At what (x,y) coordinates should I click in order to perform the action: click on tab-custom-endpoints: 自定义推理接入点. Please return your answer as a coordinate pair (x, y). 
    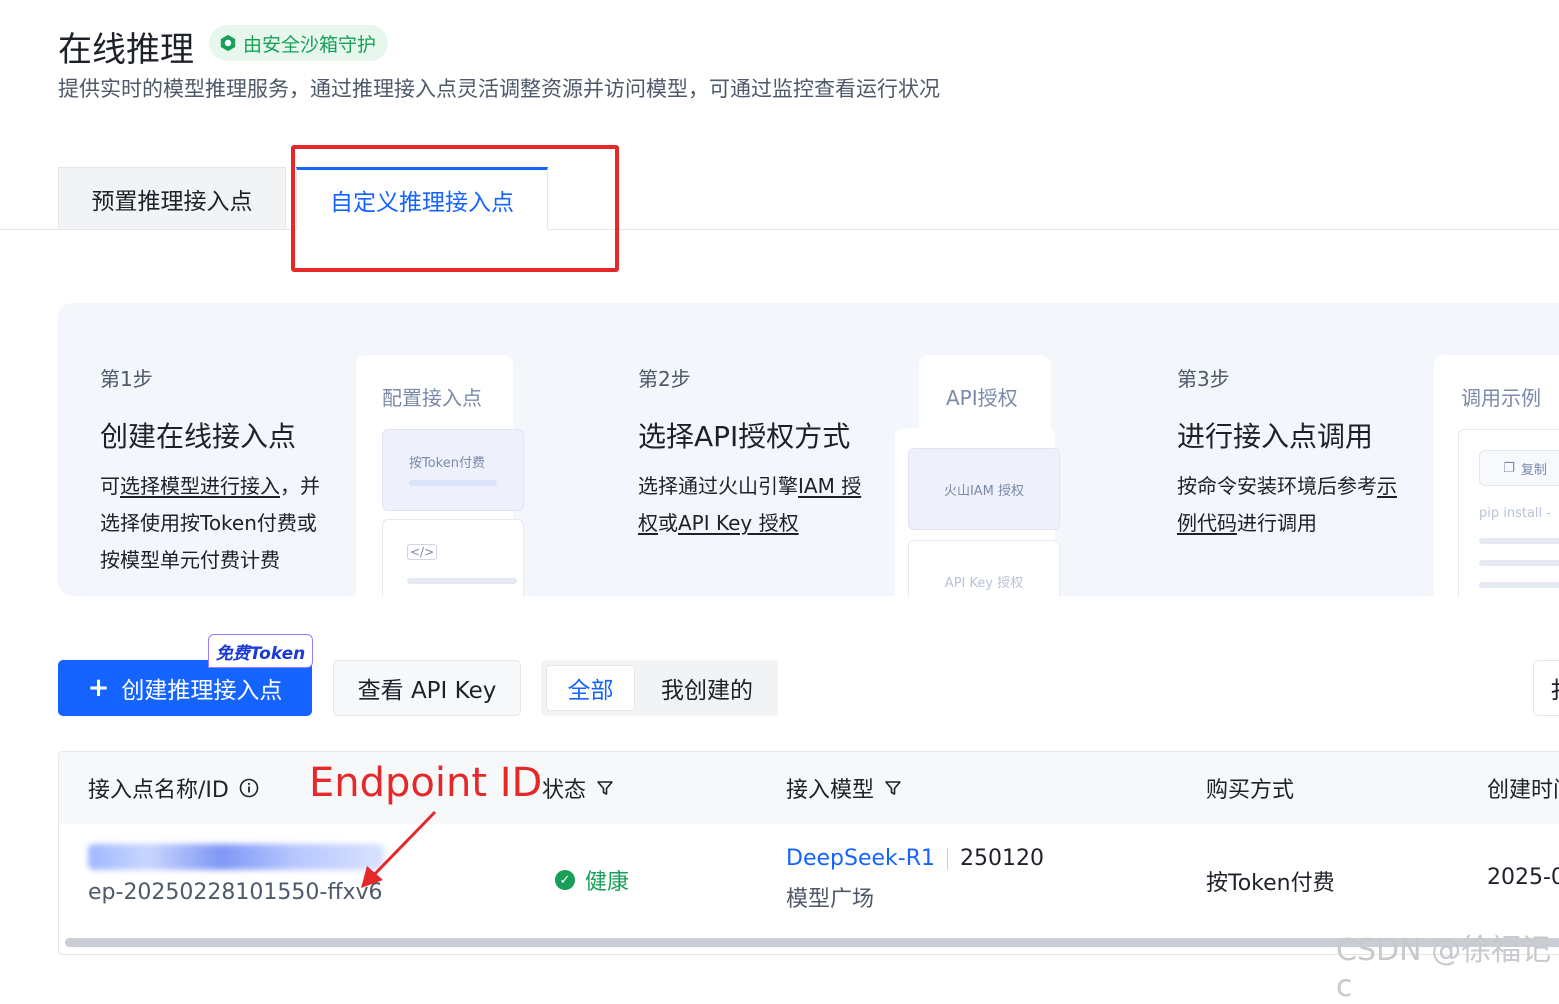
    Looking at the image, I should click on (422, 198).